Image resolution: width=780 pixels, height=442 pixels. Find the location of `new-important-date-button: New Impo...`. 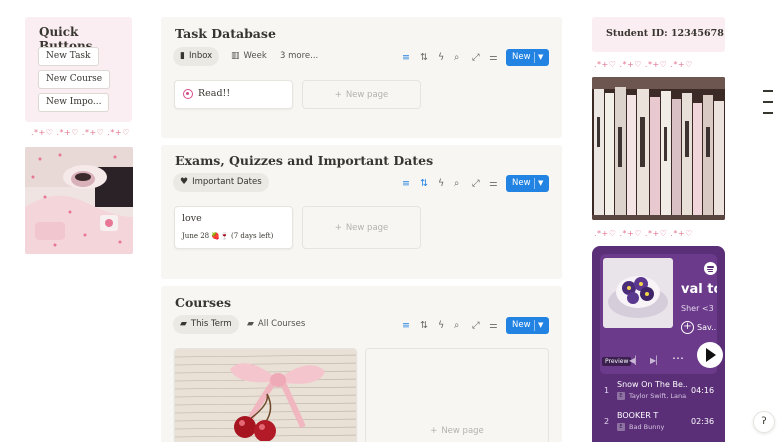

new-important-date-button: New Impo... is located at coordinates (74, 102).